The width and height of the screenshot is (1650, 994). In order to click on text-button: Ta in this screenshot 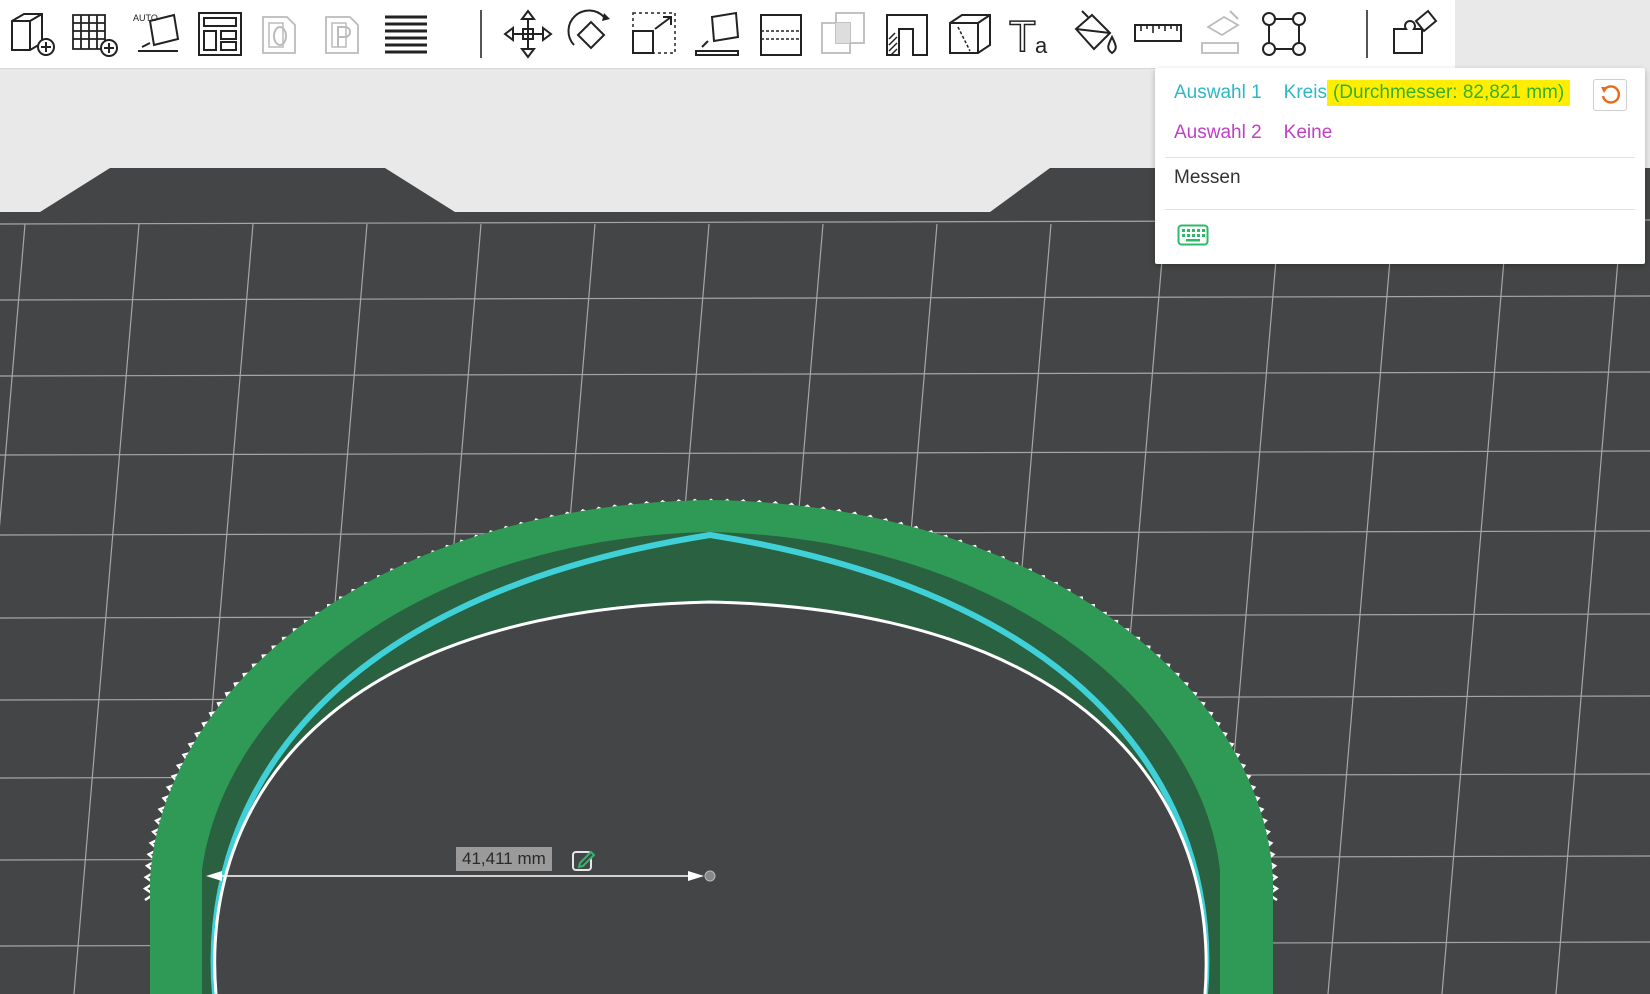, I will do `click(1032, 34)`.